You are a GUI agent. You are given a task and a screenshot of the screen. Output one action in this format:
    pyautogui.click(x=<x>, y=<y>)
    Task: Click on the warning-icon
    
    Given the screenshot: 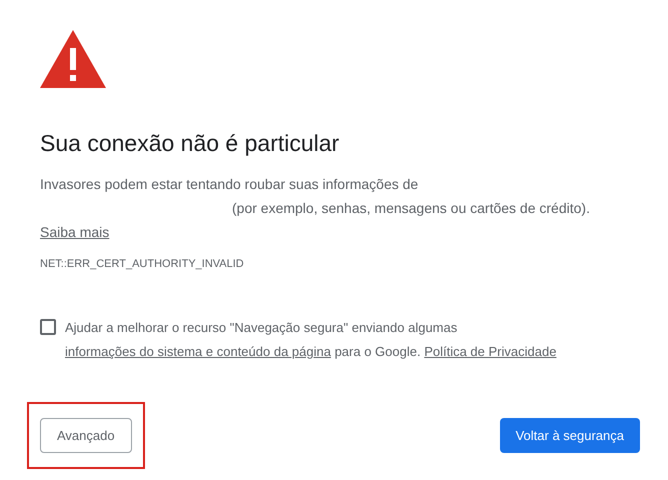 What is the action you would take?
    pyautogui.click(x=73, y=59)
    